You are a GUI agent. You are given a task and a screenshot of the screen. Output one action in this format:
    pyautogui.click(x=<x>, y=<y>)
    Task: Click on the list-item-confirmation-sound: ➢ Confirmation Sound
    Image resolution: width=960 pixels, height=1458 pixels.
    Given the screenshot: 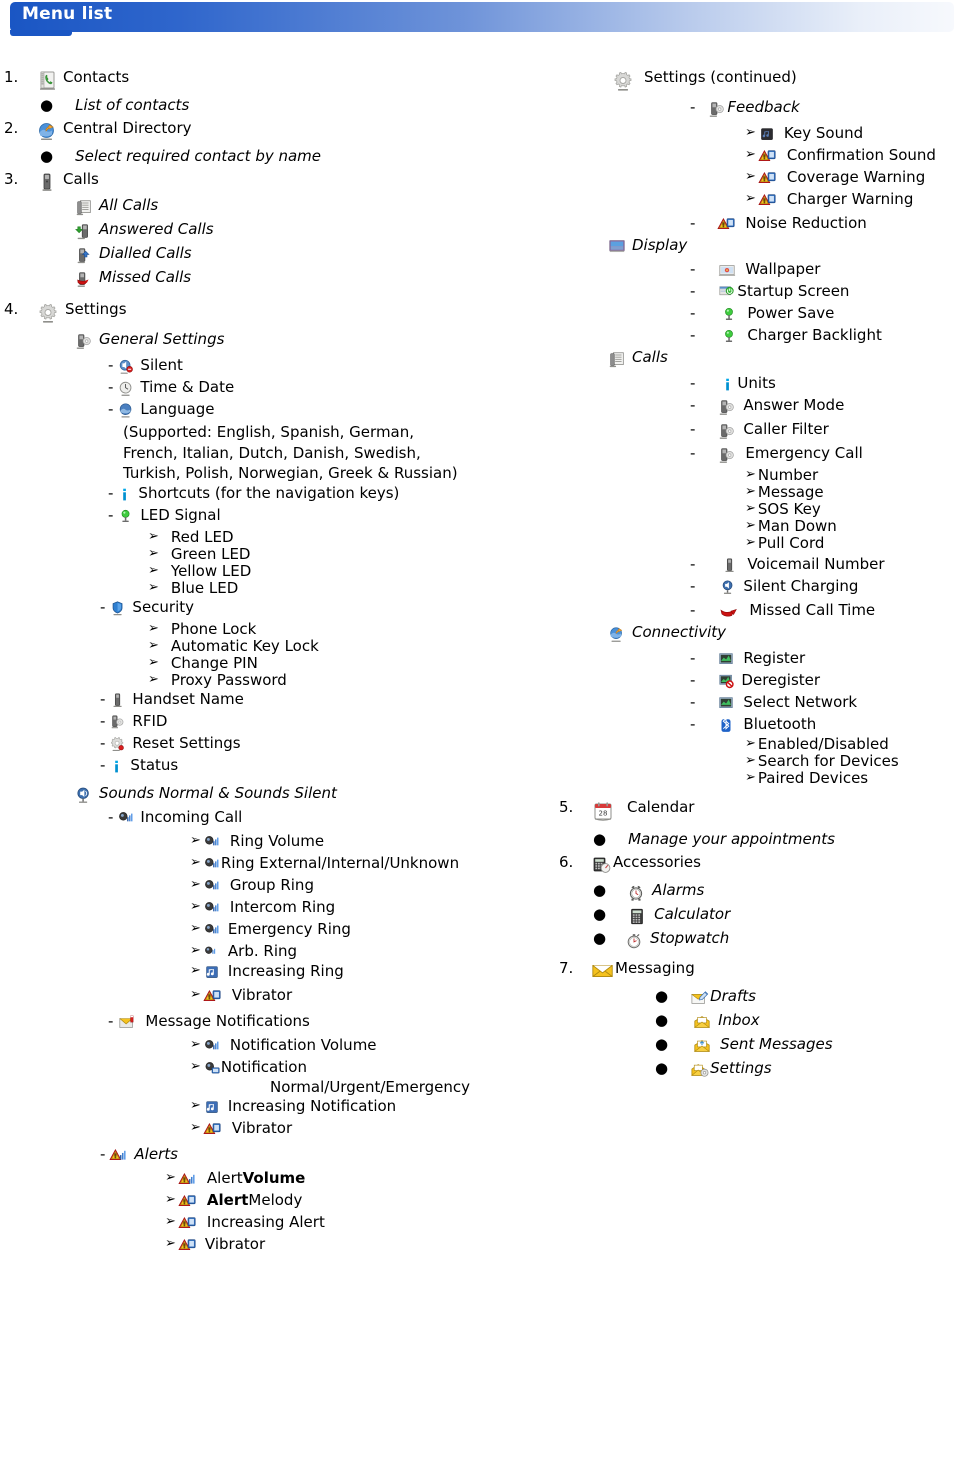 What is the action you would take?
    pyautogui.click(x=752, y=157)
    